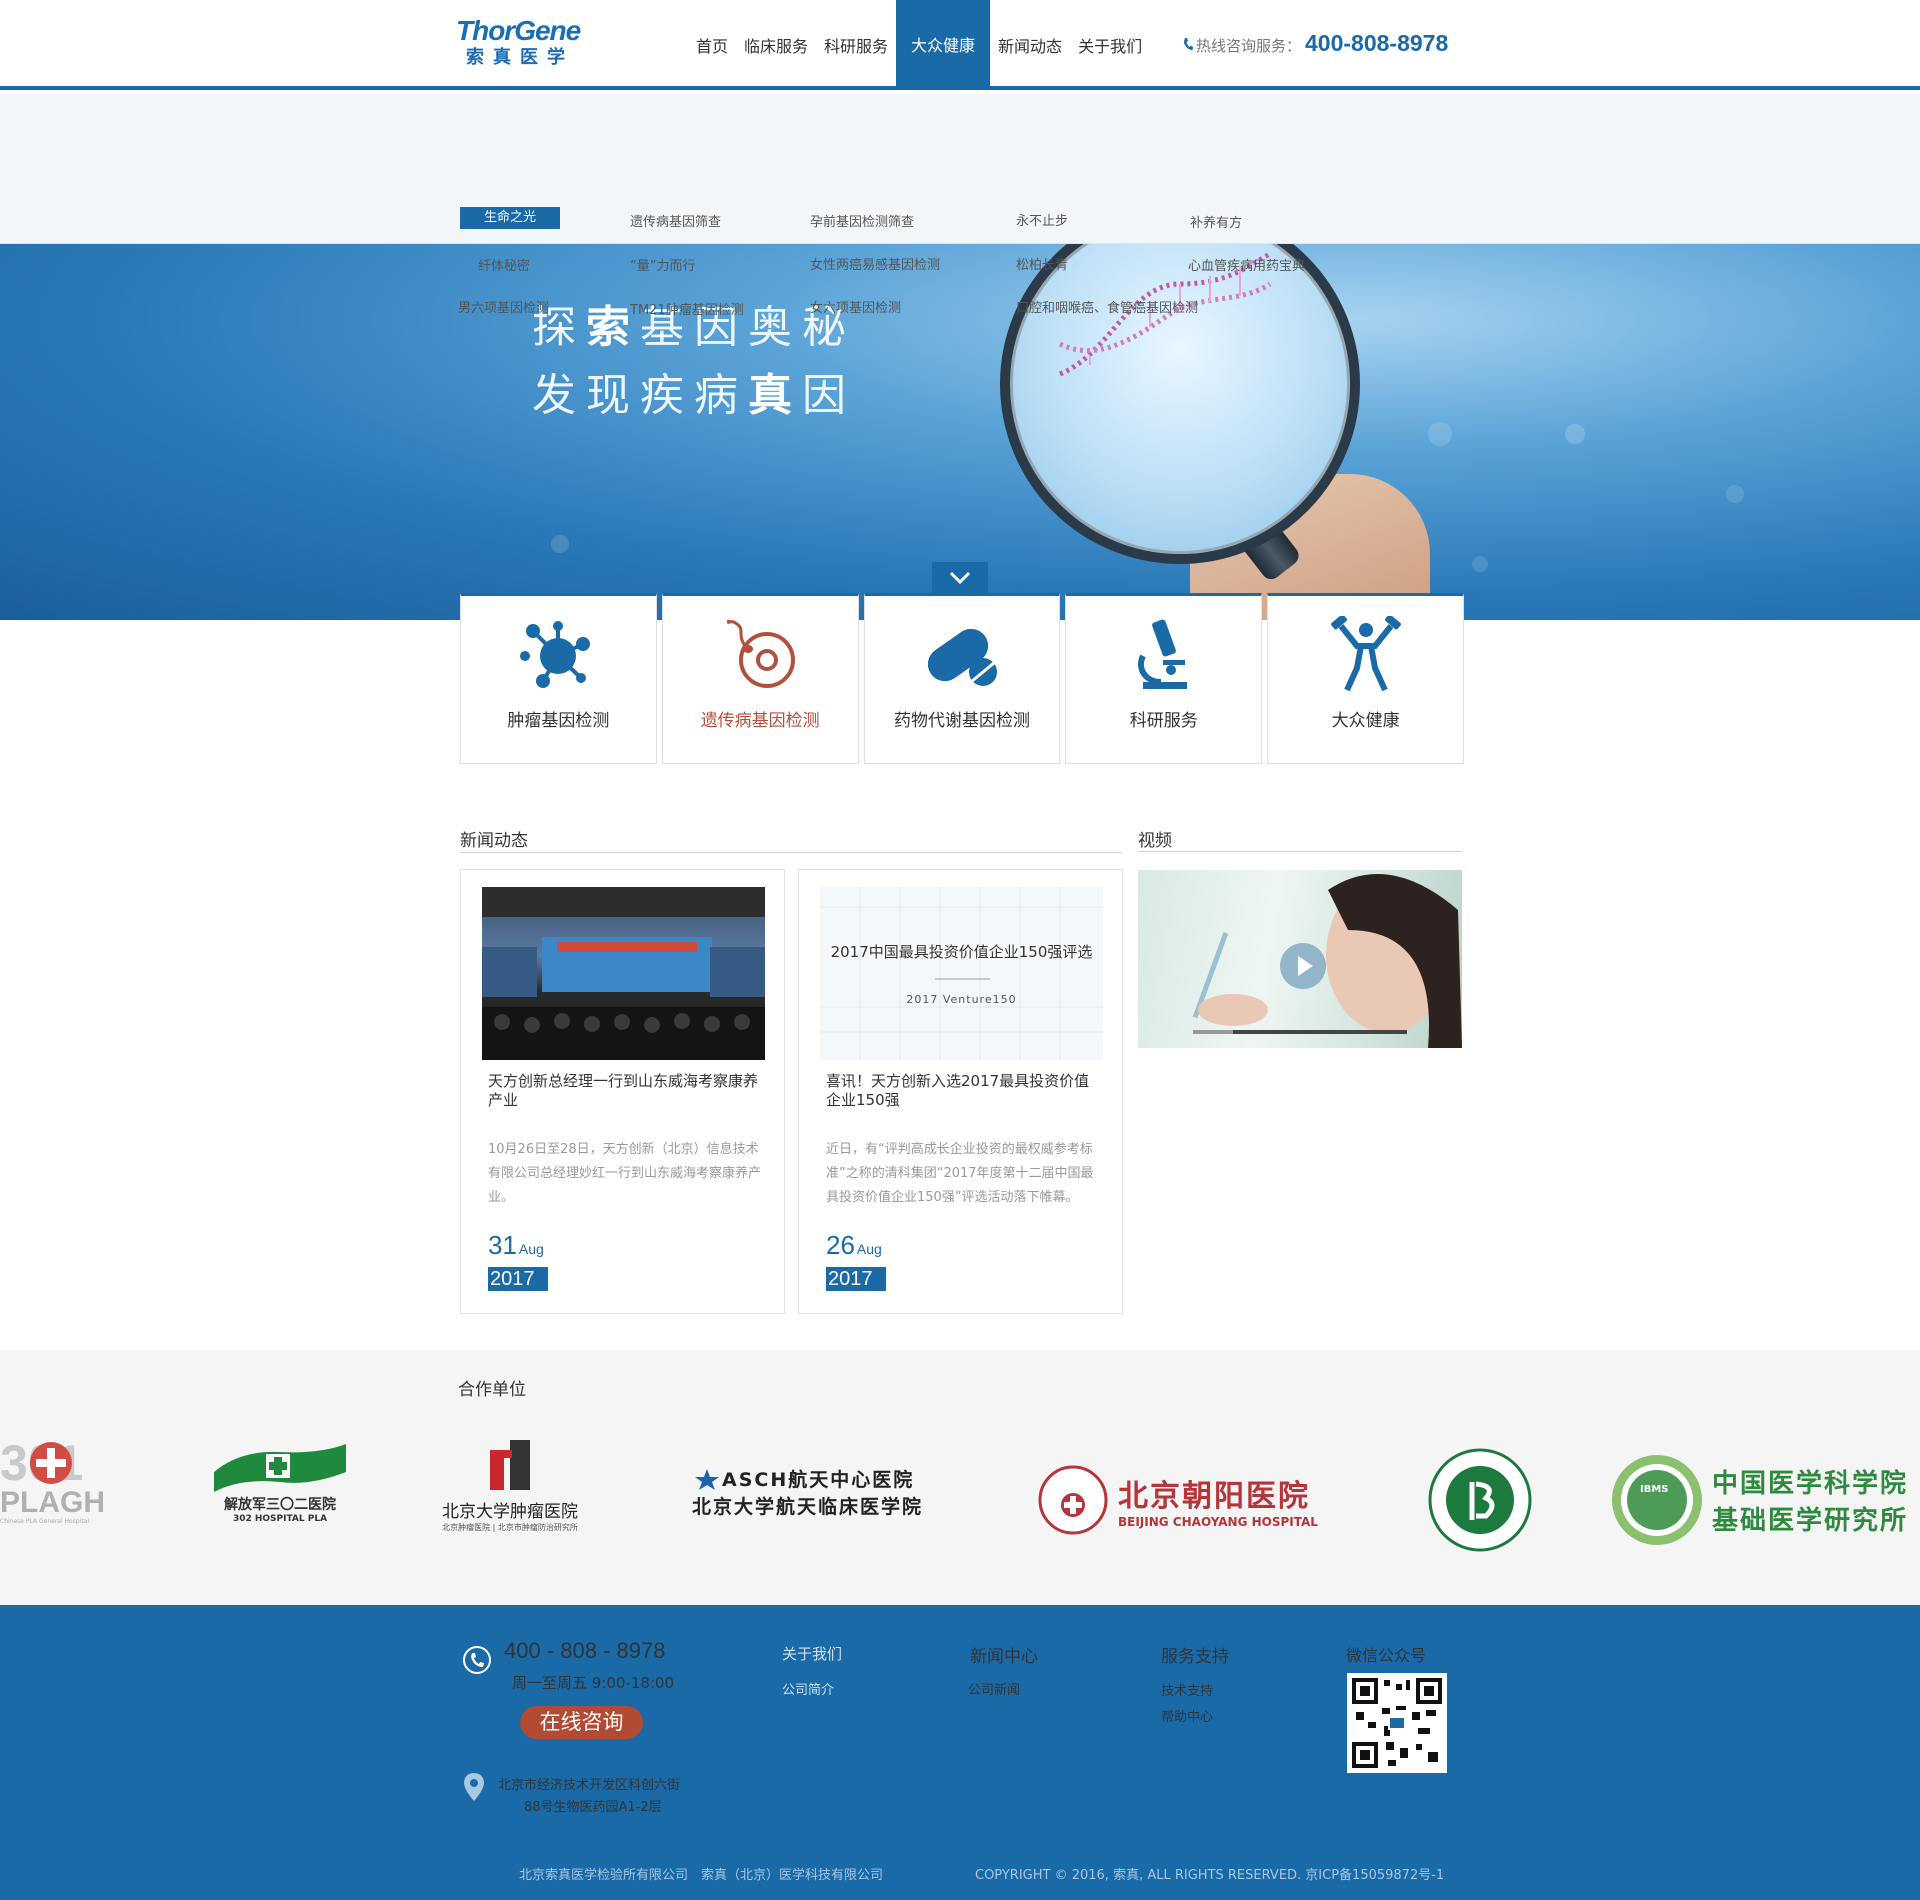 Image resolution: width=1920 pixels, height=1900 pixels. I want to click on nav-item-clinical: 临床服务, so click(776, 45).